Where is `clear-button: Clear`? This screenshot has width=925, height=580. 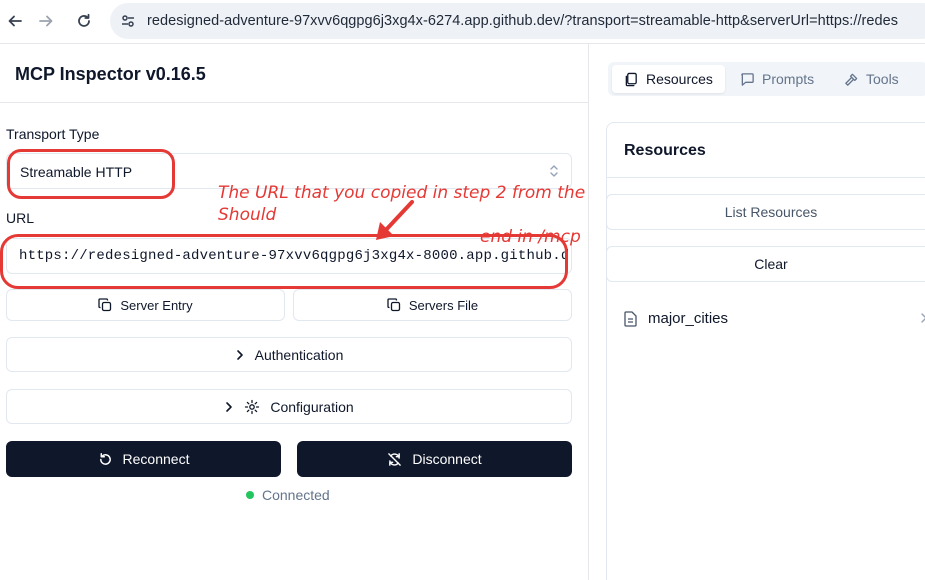
clear-button: Clear is located at coordinates (765, 264).